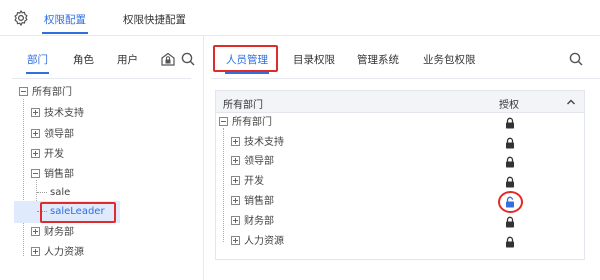 Image resolution: width=600 pixels, height=280 pixels. I want to click on tree-item-finance: 财务部, so click(52, 233).